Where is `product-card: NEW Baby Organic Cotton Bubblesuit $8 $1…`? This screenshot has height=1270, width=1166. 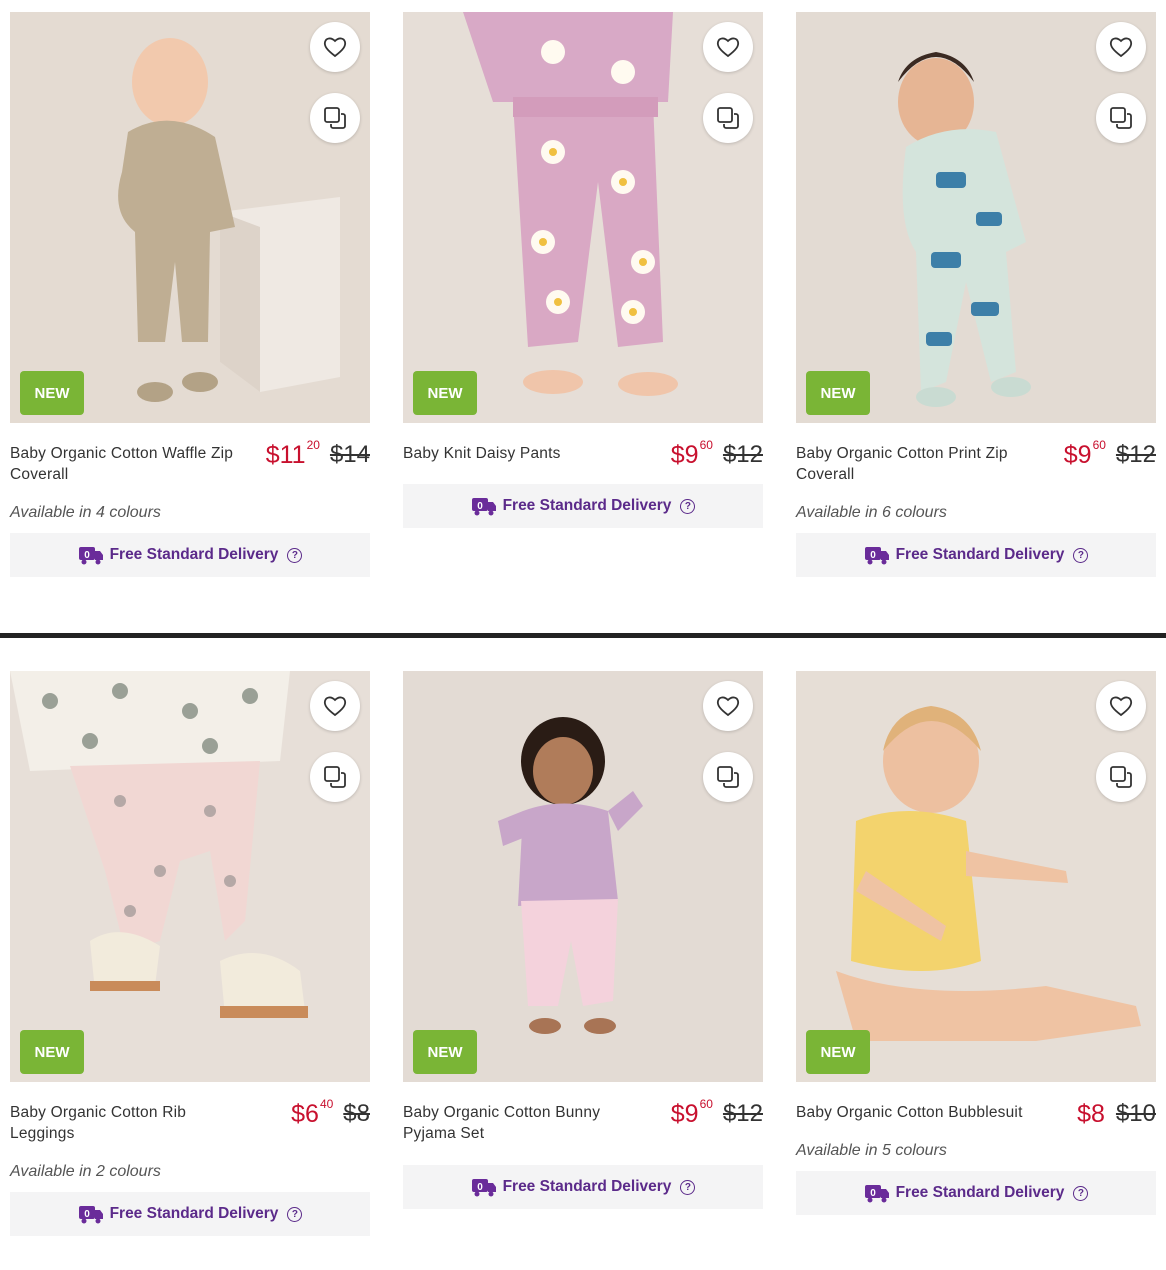 product-card: NEW Baby Organic Cotton Bubblesuit $8 $1… is located at coordinates (976, 943).